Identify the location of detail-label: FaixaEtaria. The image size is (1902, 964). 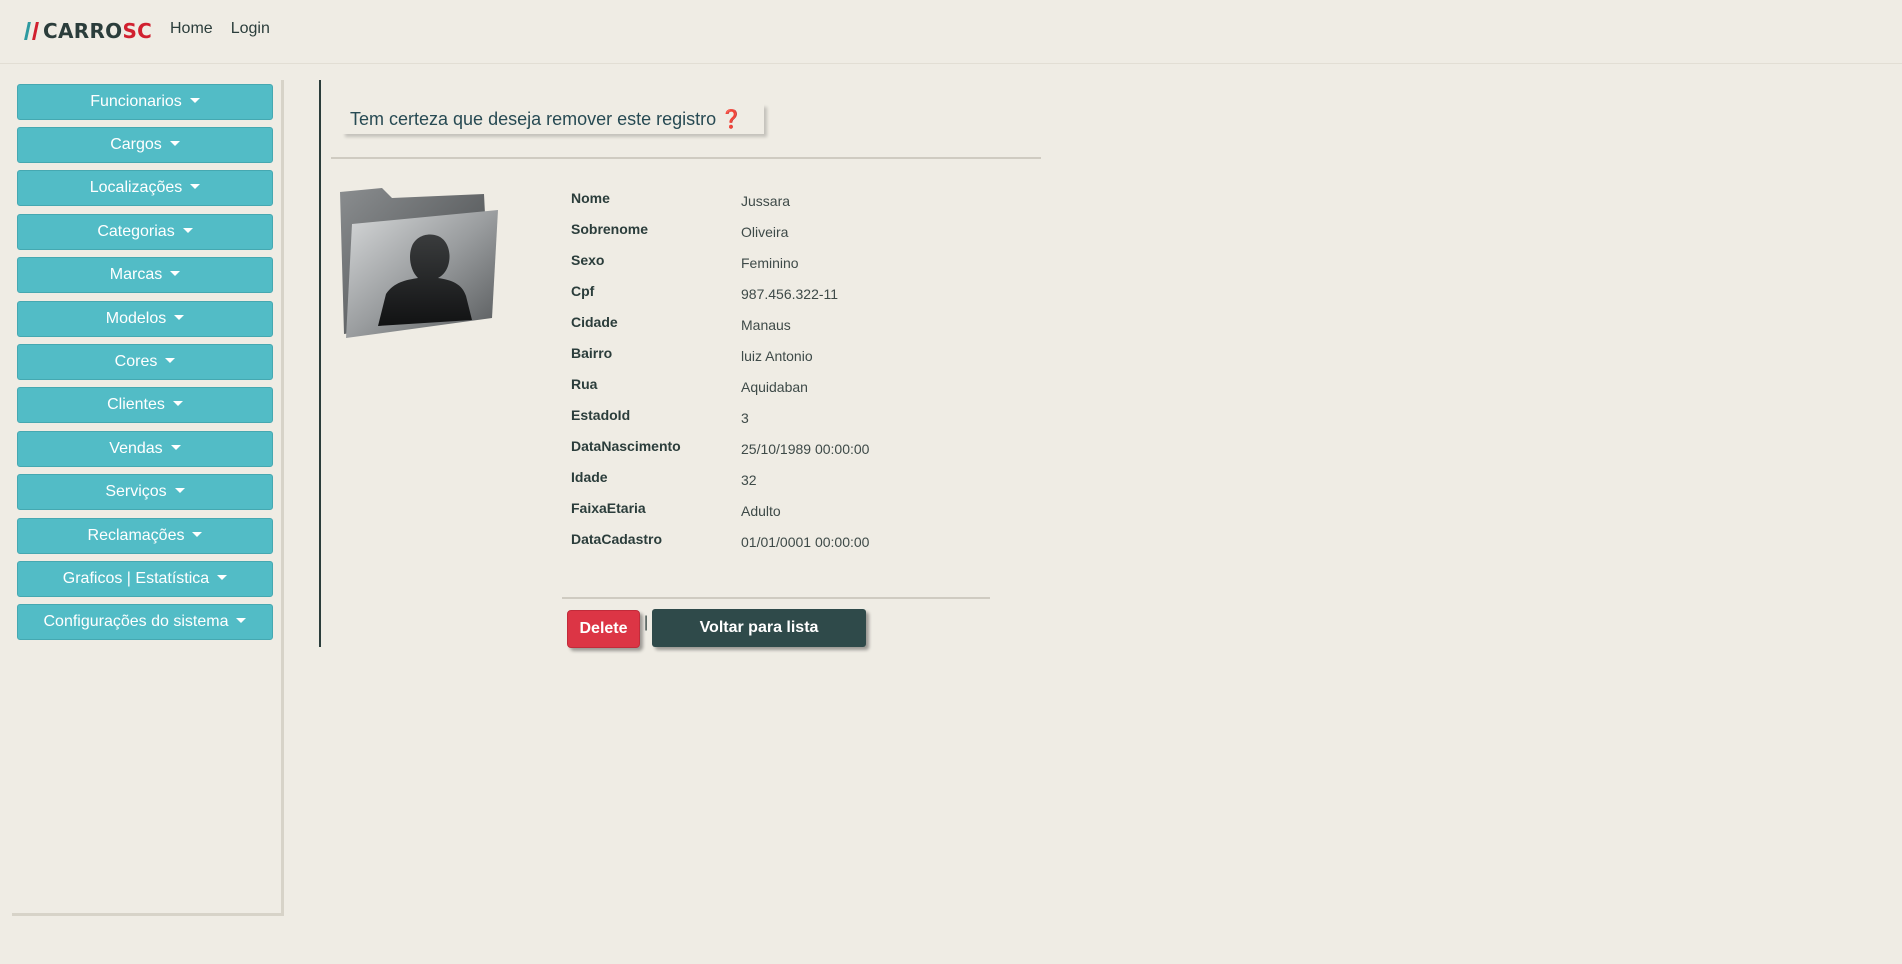
(608, 508).